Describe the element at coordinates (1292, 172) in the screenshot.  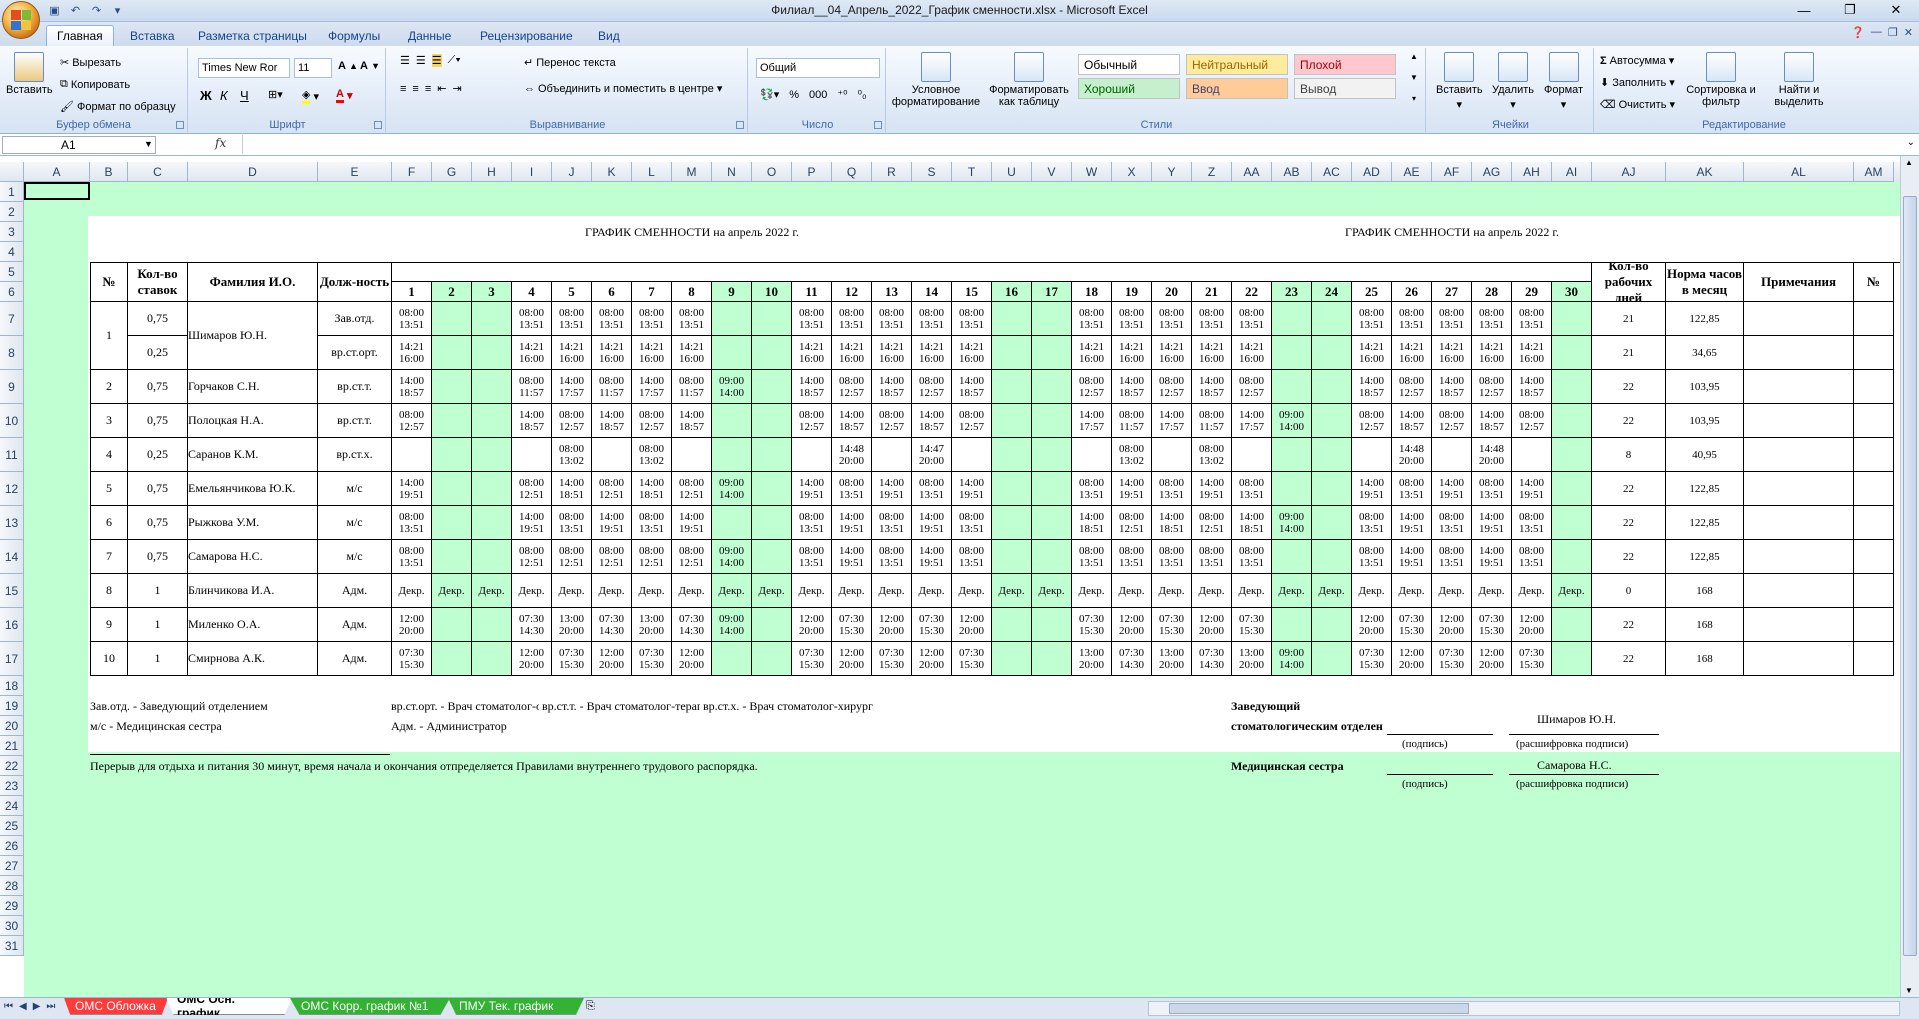
I see `column-header: AB` at that location.